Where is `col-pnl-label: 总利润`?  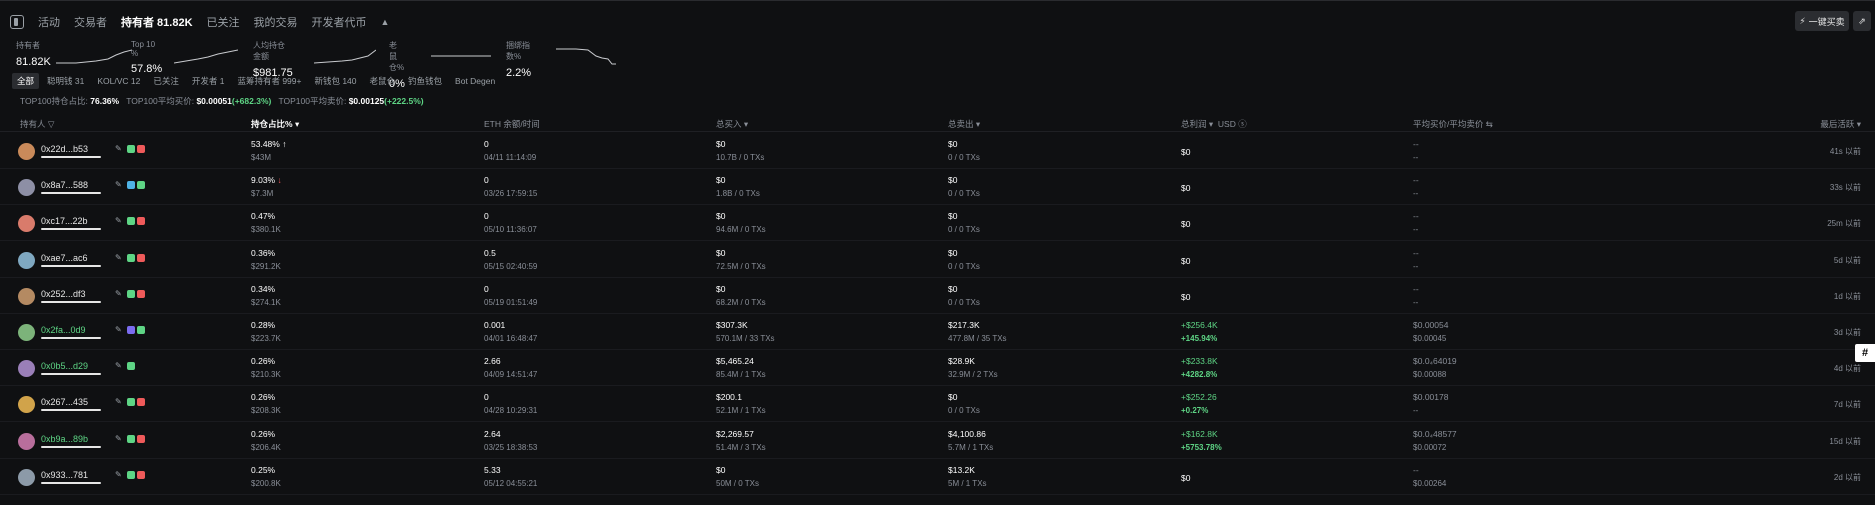 col-pnl-label: 总利润 is located at coordinates (1194, 124).